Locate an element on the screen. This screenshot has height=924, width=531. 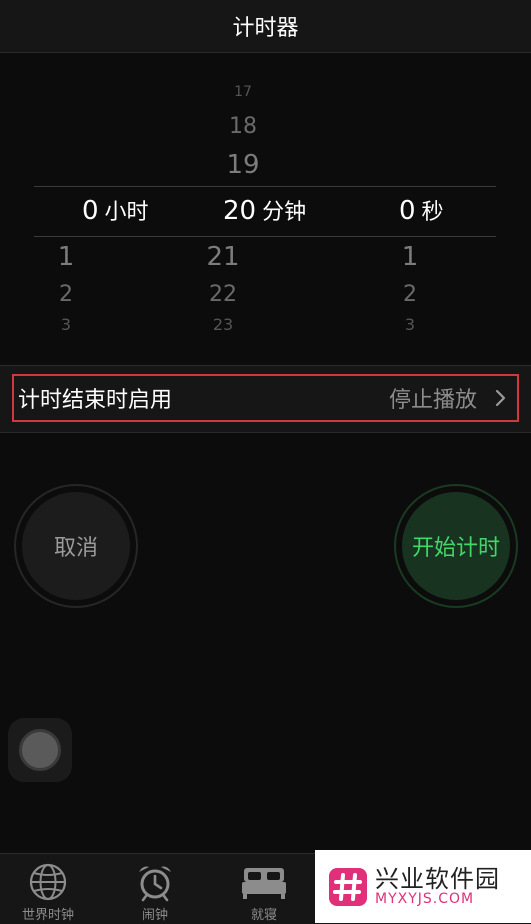
start-button: 开始计时 is located at coordinates (456, 546).